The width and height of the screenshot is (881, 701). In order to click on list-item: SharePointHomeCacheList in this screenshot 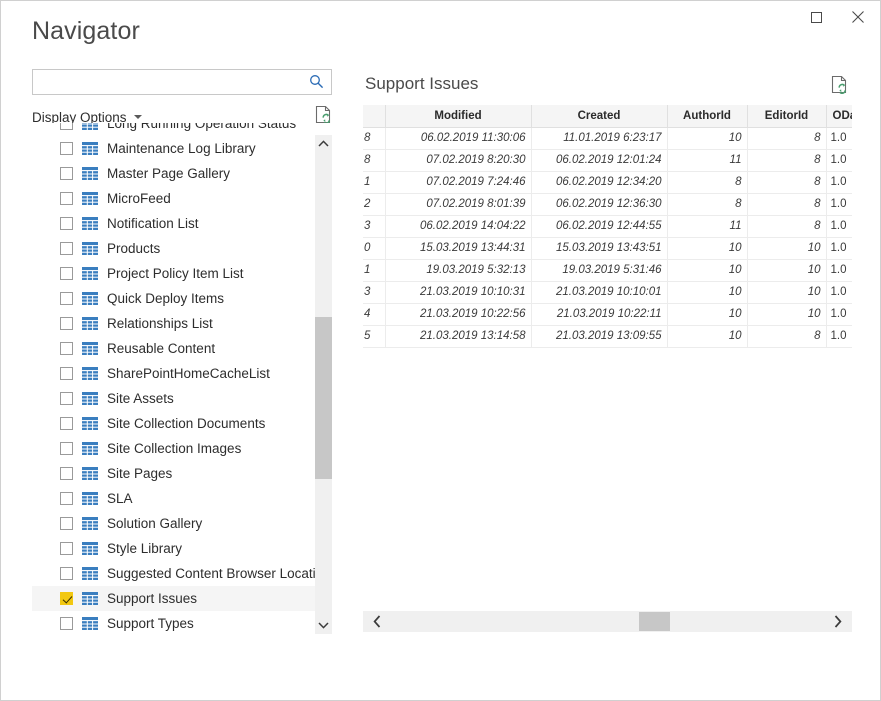, I will do `click(173, 373)`.